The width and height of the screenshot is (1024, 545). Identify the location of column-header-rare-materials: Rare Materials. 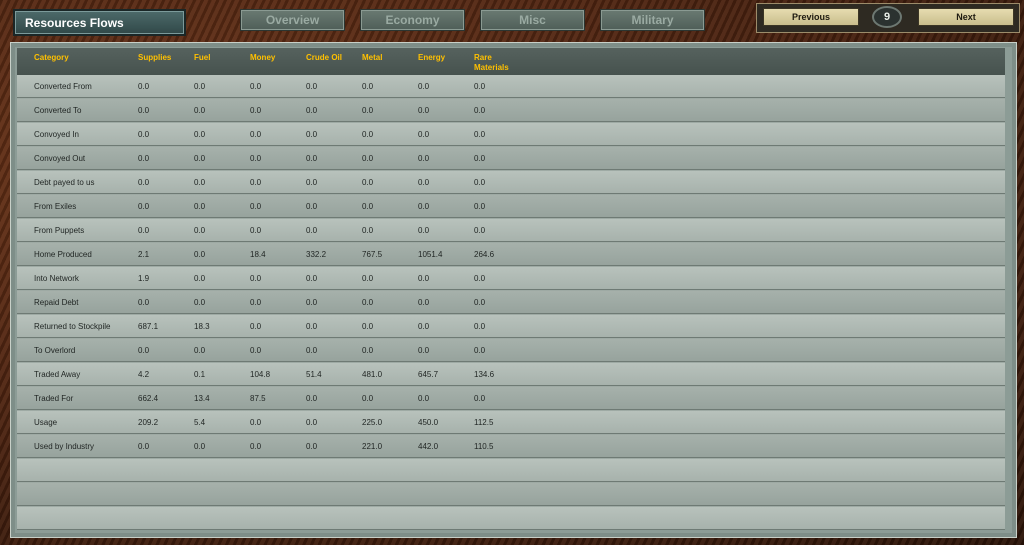
(498, 63).